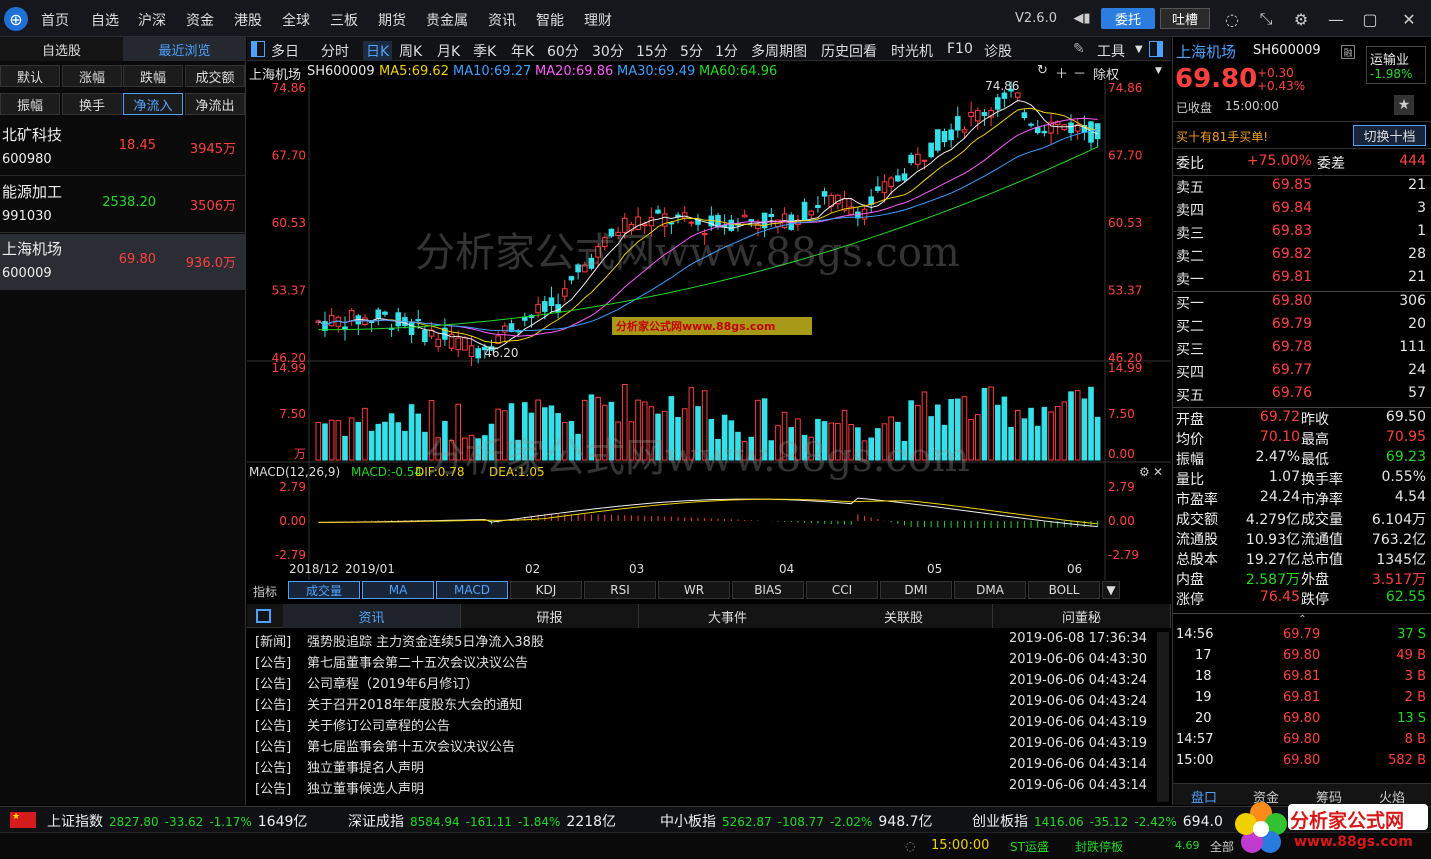 This screenshot has width=1431, height=859. Describe the element at coordinates (123, 262) in the screenshot. I see `stock-row-selected: 上海机场 600009 69.80 936.0万` at that location.